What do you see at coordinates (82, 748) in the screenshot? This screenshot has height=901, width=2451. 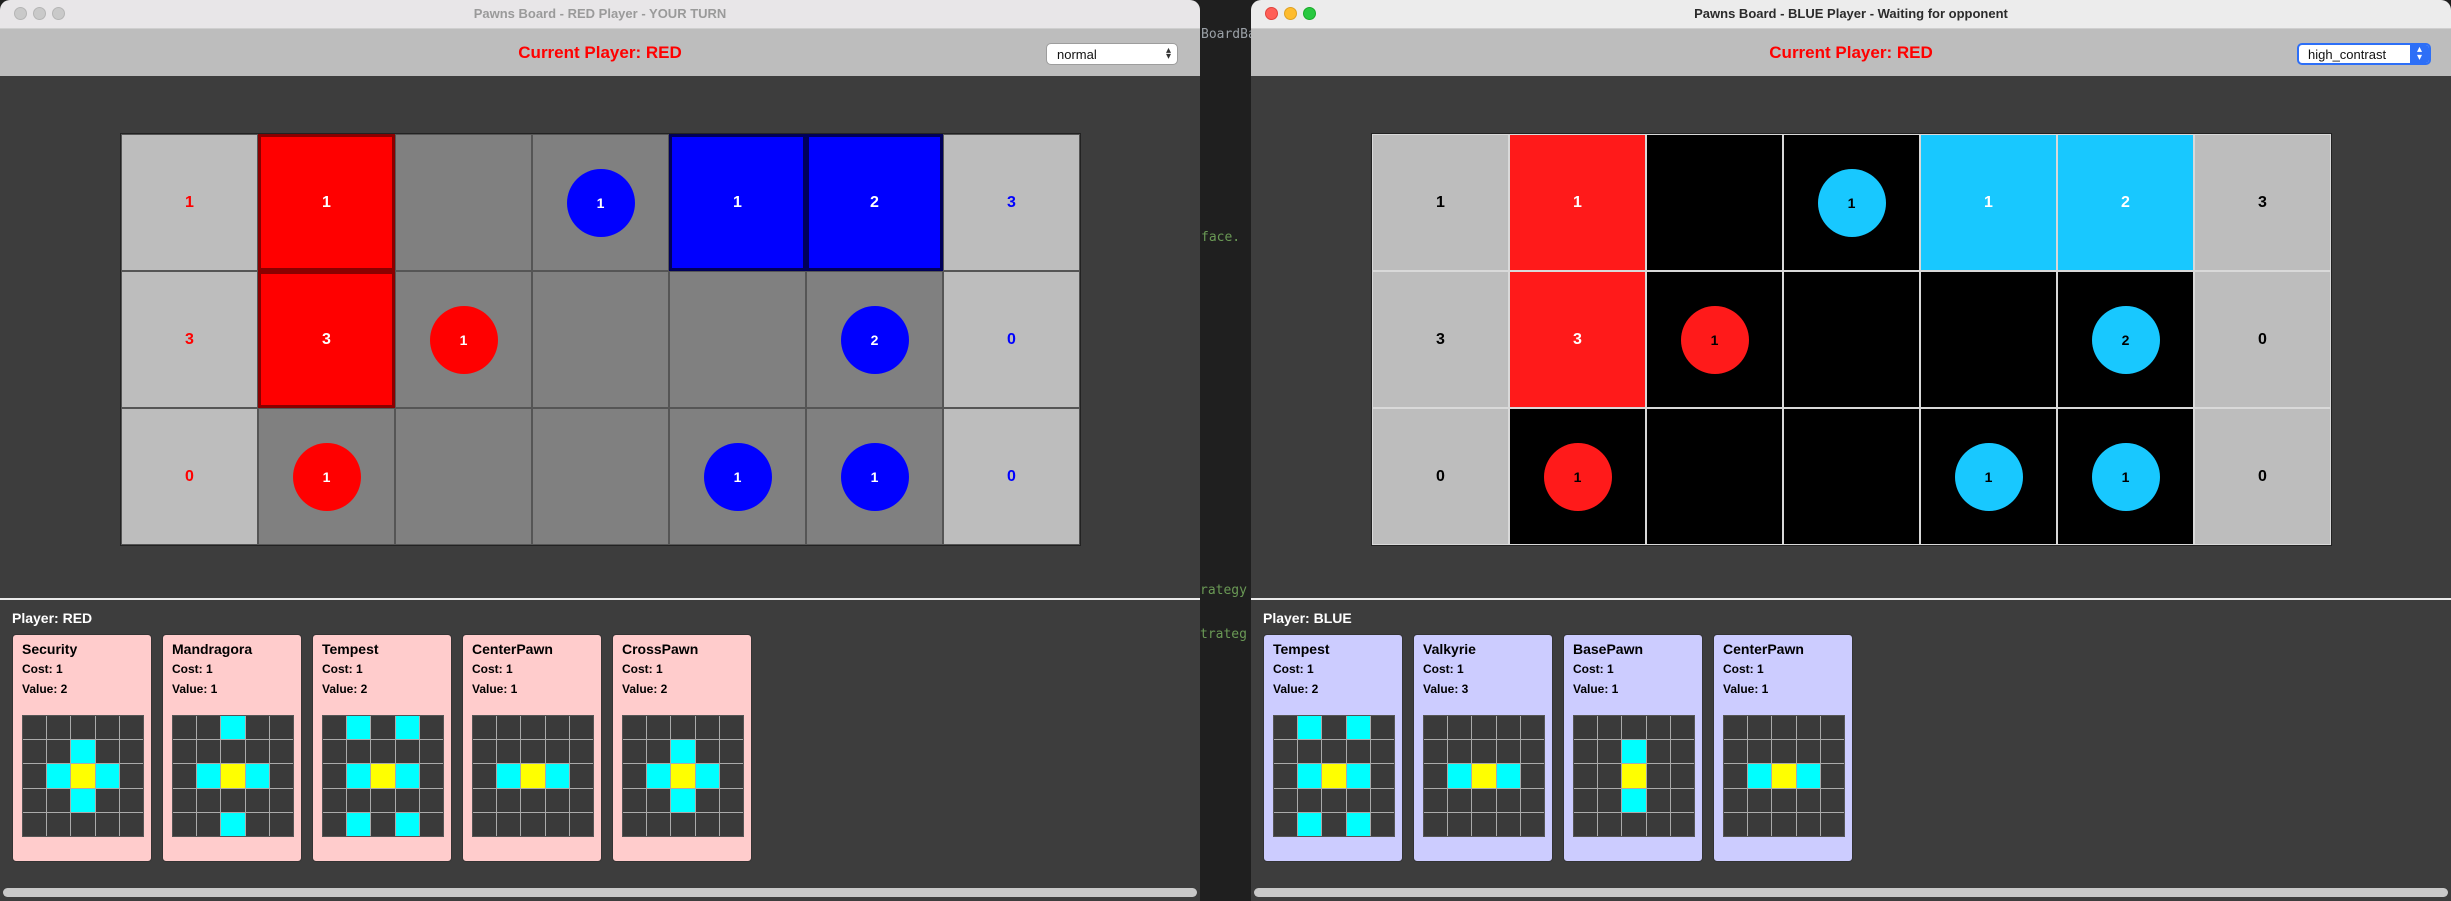 I see `hand-card: Security Cost: 1 Value: 2` at bounding box center [82, 748].